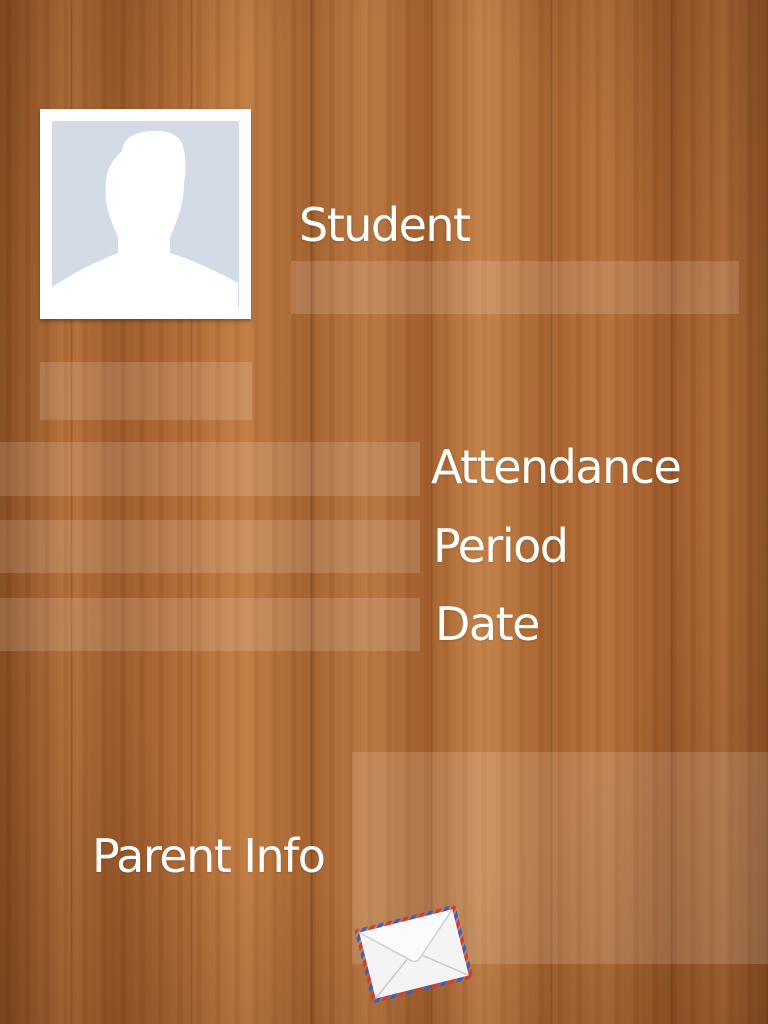 The image size is (768, 1024). I want to click on parent-info-label: Parent Info, so click(209, 856).